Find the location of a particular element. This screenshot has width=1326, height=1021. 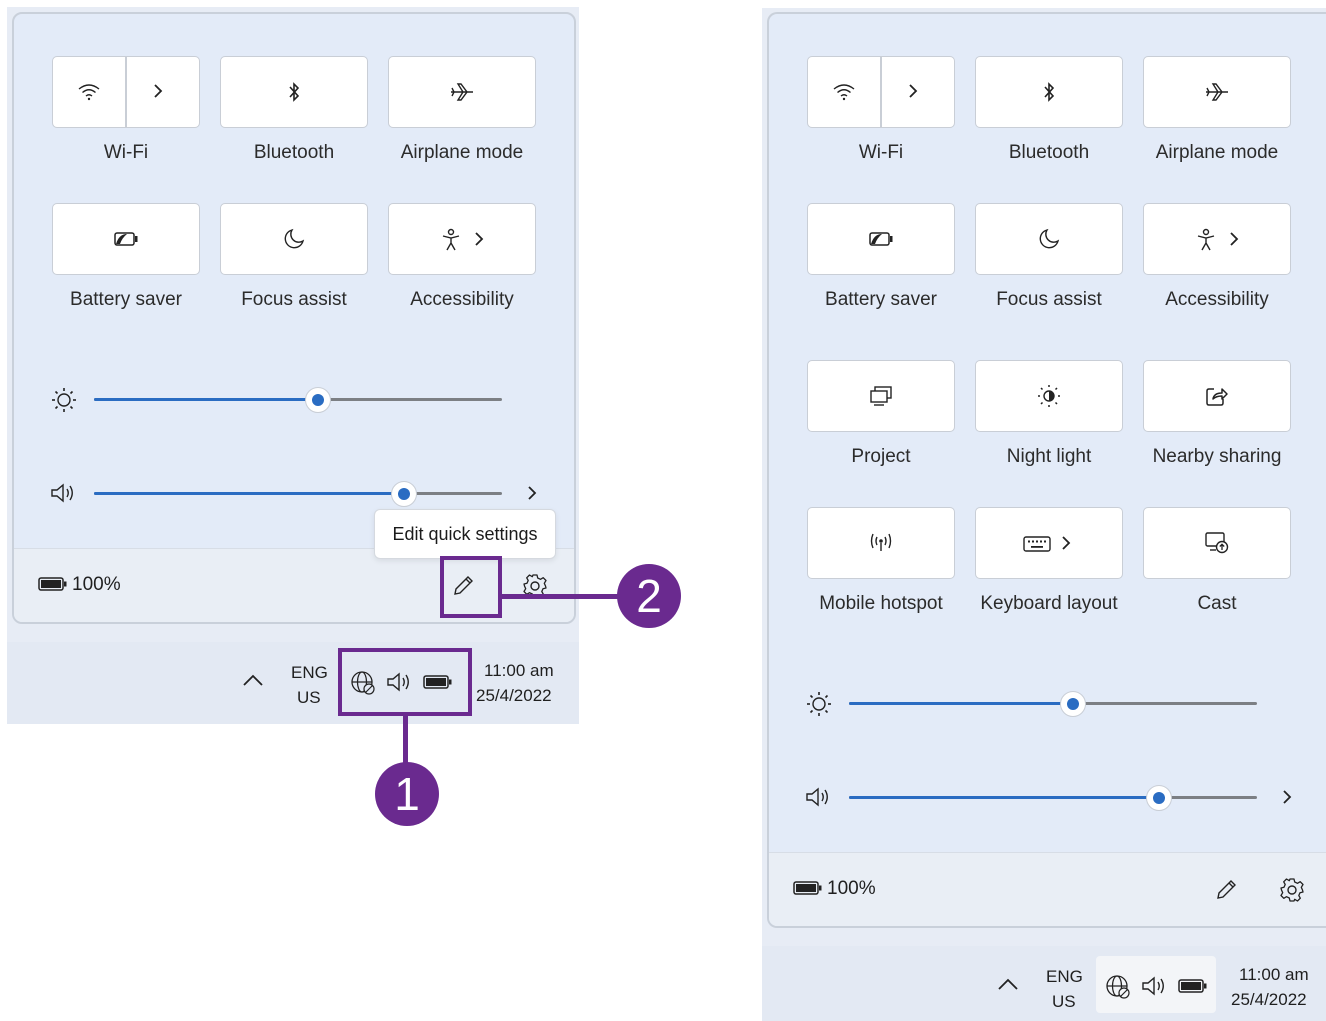

bluetooth-icon is located at coordinates (294, 92).